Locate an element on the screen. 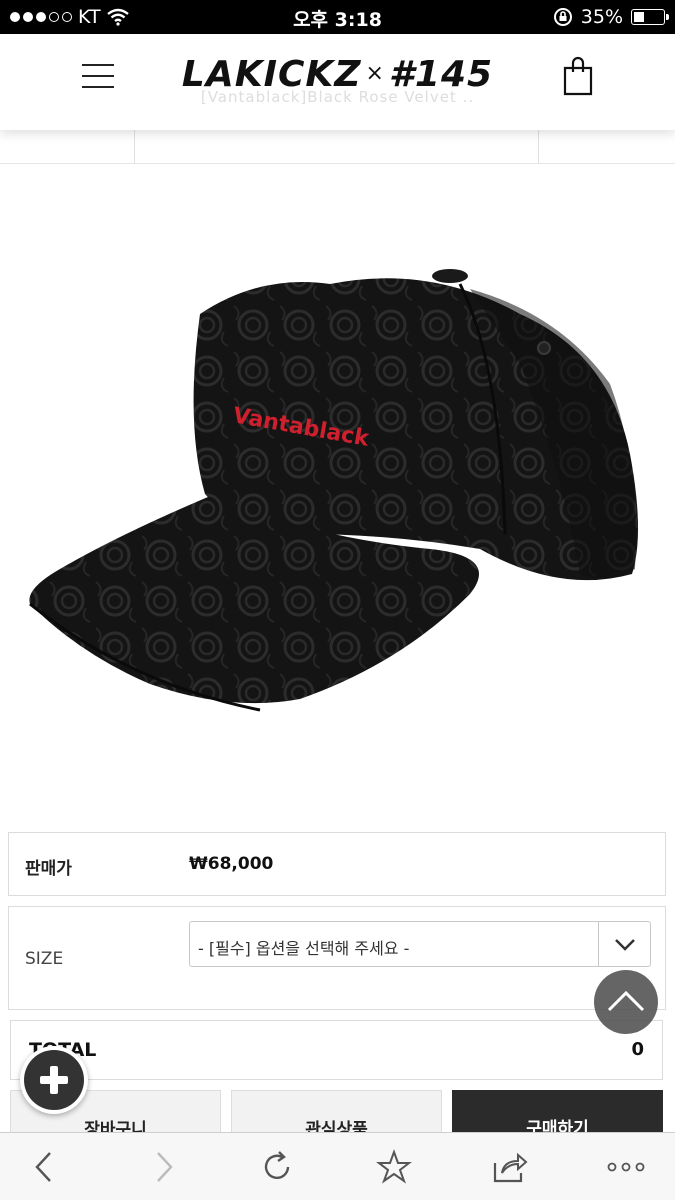 This screenshot has width=675, height=1200. reload-icon is located at coordinates (278, 1167).